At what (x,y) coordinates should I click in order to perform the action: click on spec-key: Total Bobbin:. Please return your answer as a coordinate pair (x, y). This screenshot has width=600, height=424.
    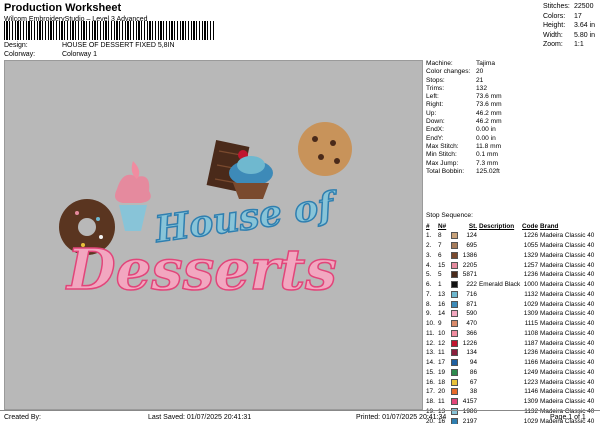
    Looking at the image, I should click on (445, 171).